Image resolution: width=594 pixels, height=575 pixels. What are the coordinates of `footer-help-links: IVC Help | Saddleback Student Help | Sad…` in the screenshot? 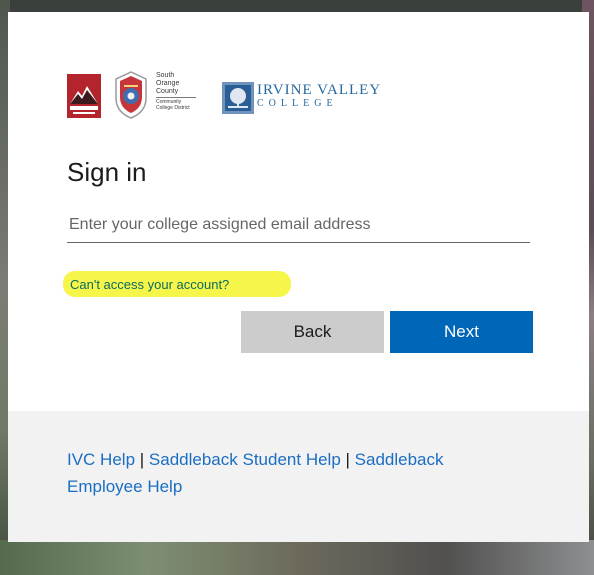 It's located at (292, 473).